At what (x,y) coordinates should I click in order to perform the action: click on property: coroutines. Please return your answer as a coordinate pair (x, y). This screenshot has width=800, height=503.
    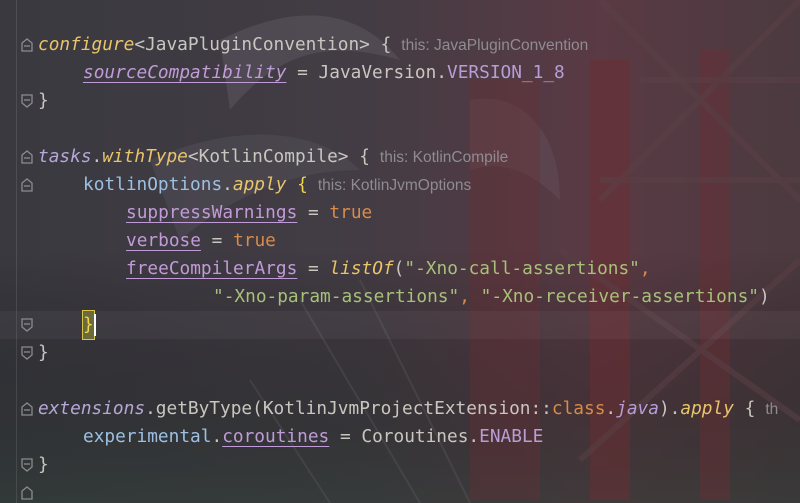
    Looking at the image, I should click on (276, 436).